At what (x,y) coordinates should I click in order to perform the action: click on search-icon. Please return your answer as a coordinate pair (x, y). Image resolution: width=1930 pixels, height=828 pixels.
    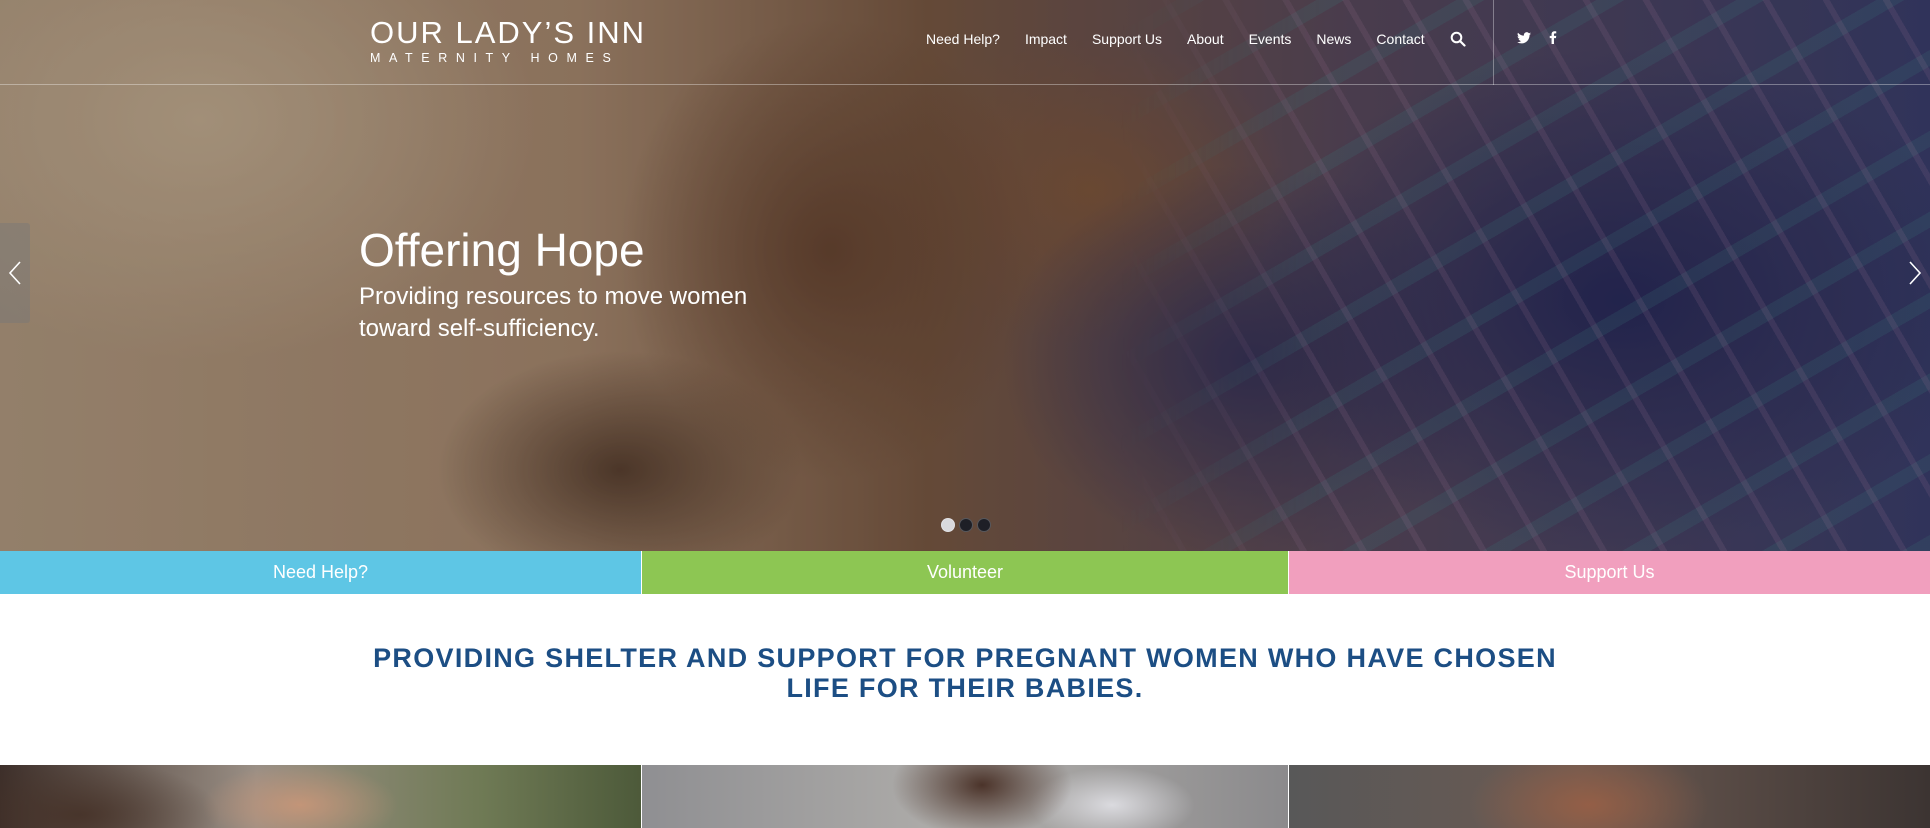
    Looking at the image, I should click on (1458, 39).